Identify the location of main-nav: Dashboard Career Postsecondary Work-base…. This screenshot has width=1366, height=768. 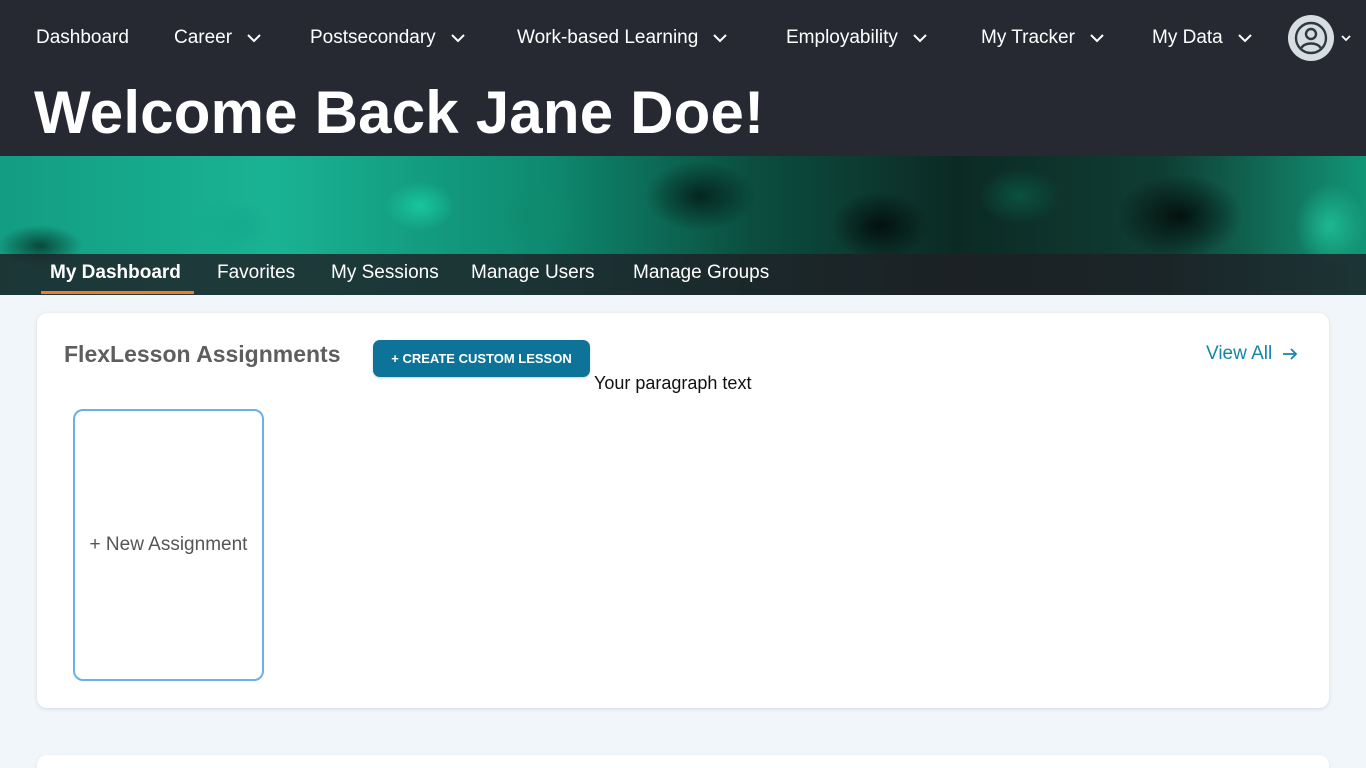
(683, 37).